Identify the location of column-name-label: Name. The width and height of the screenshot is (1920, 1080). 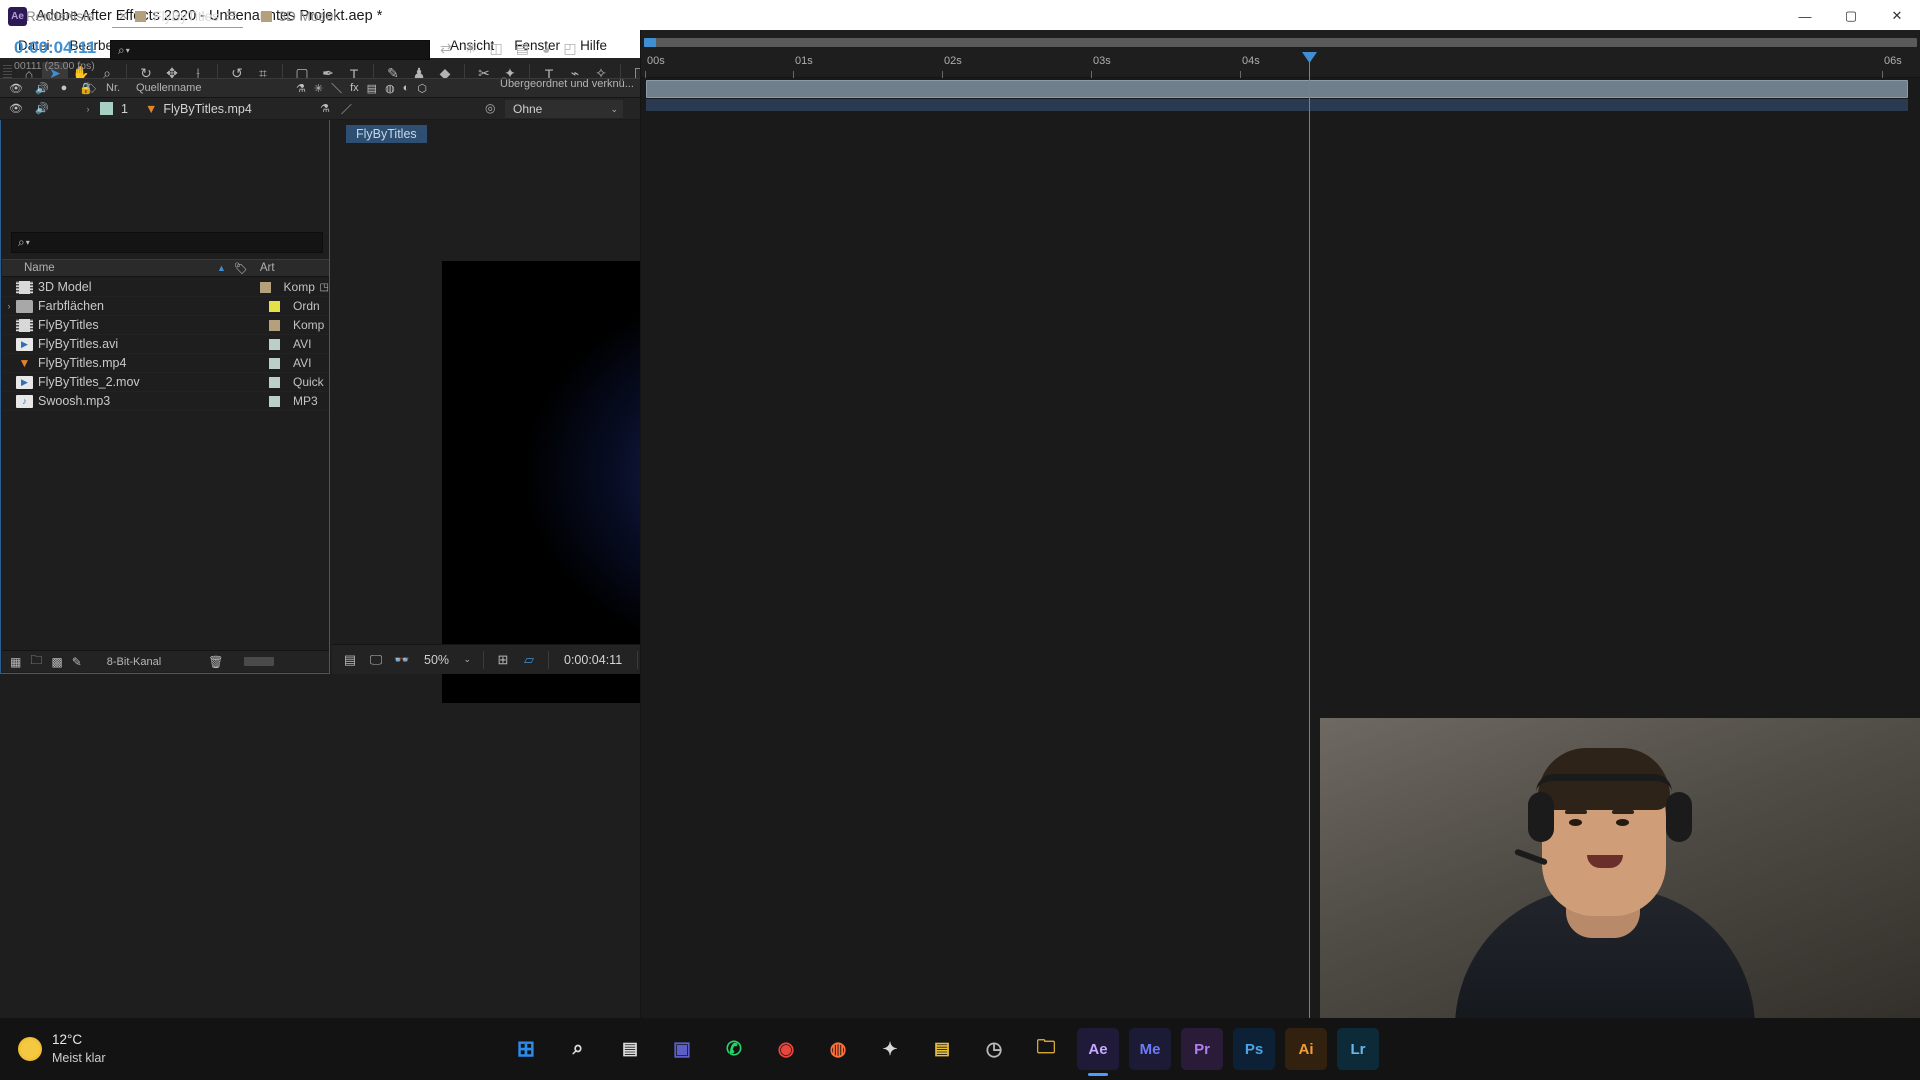
(109, 268).